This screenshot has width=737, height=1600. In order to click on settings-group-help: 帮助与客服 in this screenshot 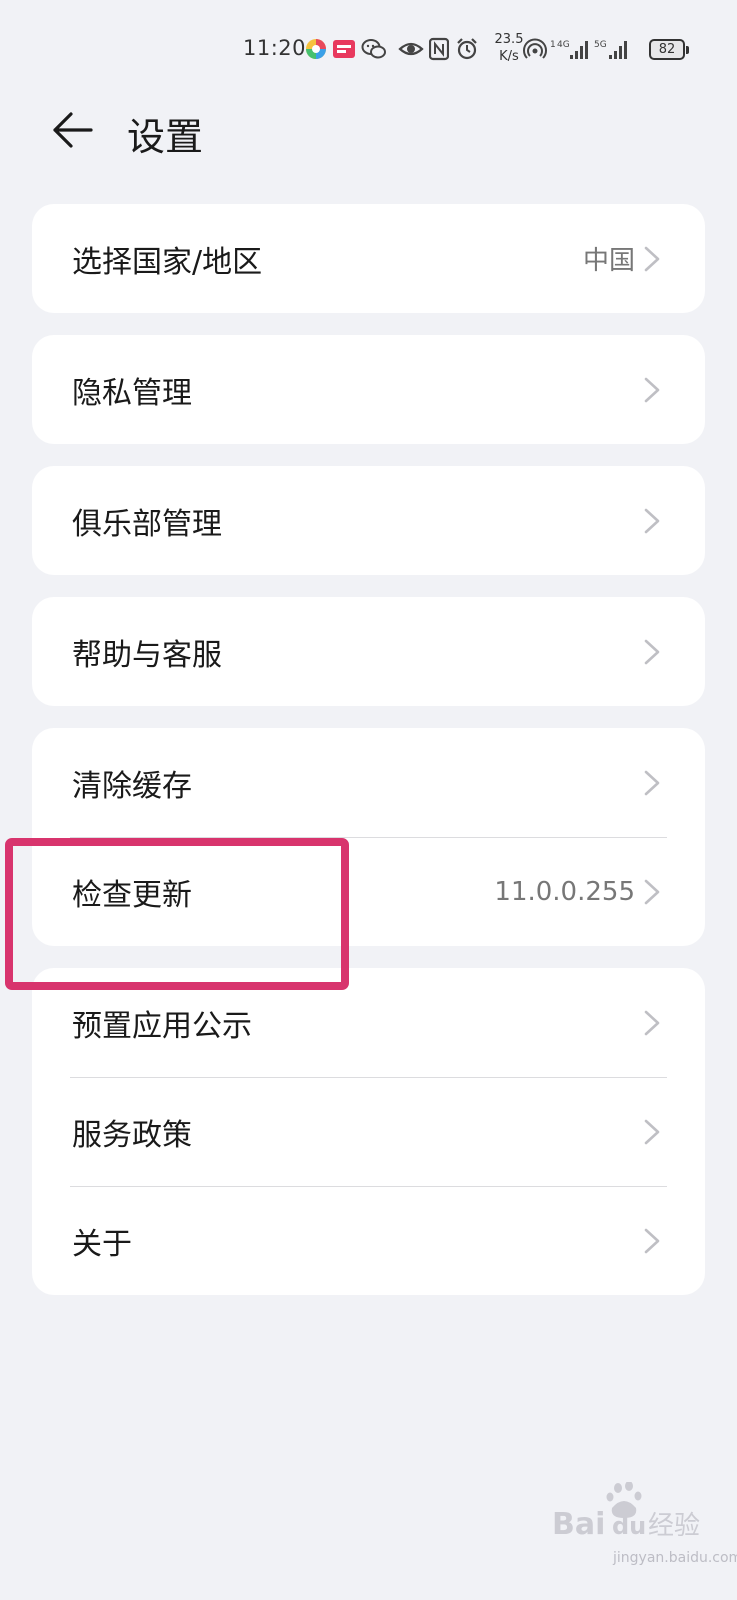, I will do `click(368, 651)`.